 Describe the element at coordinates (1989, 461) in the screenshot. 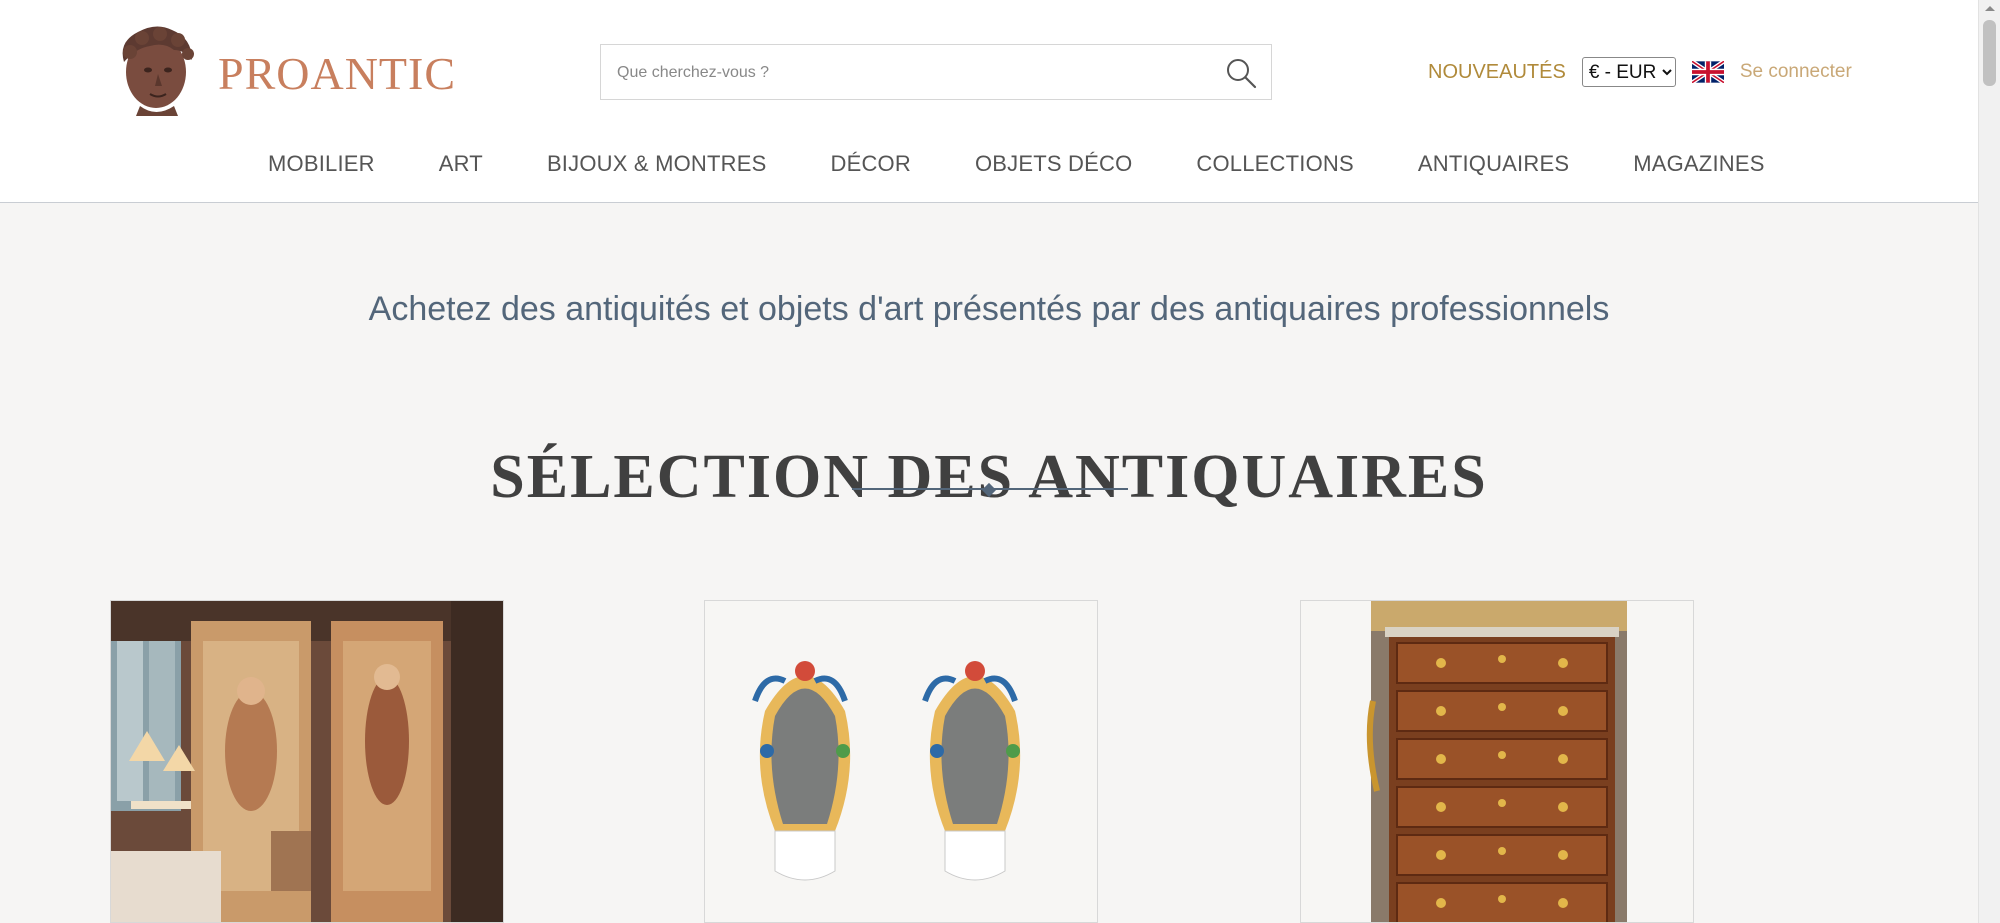

I see `page-scrollbar` at that location.